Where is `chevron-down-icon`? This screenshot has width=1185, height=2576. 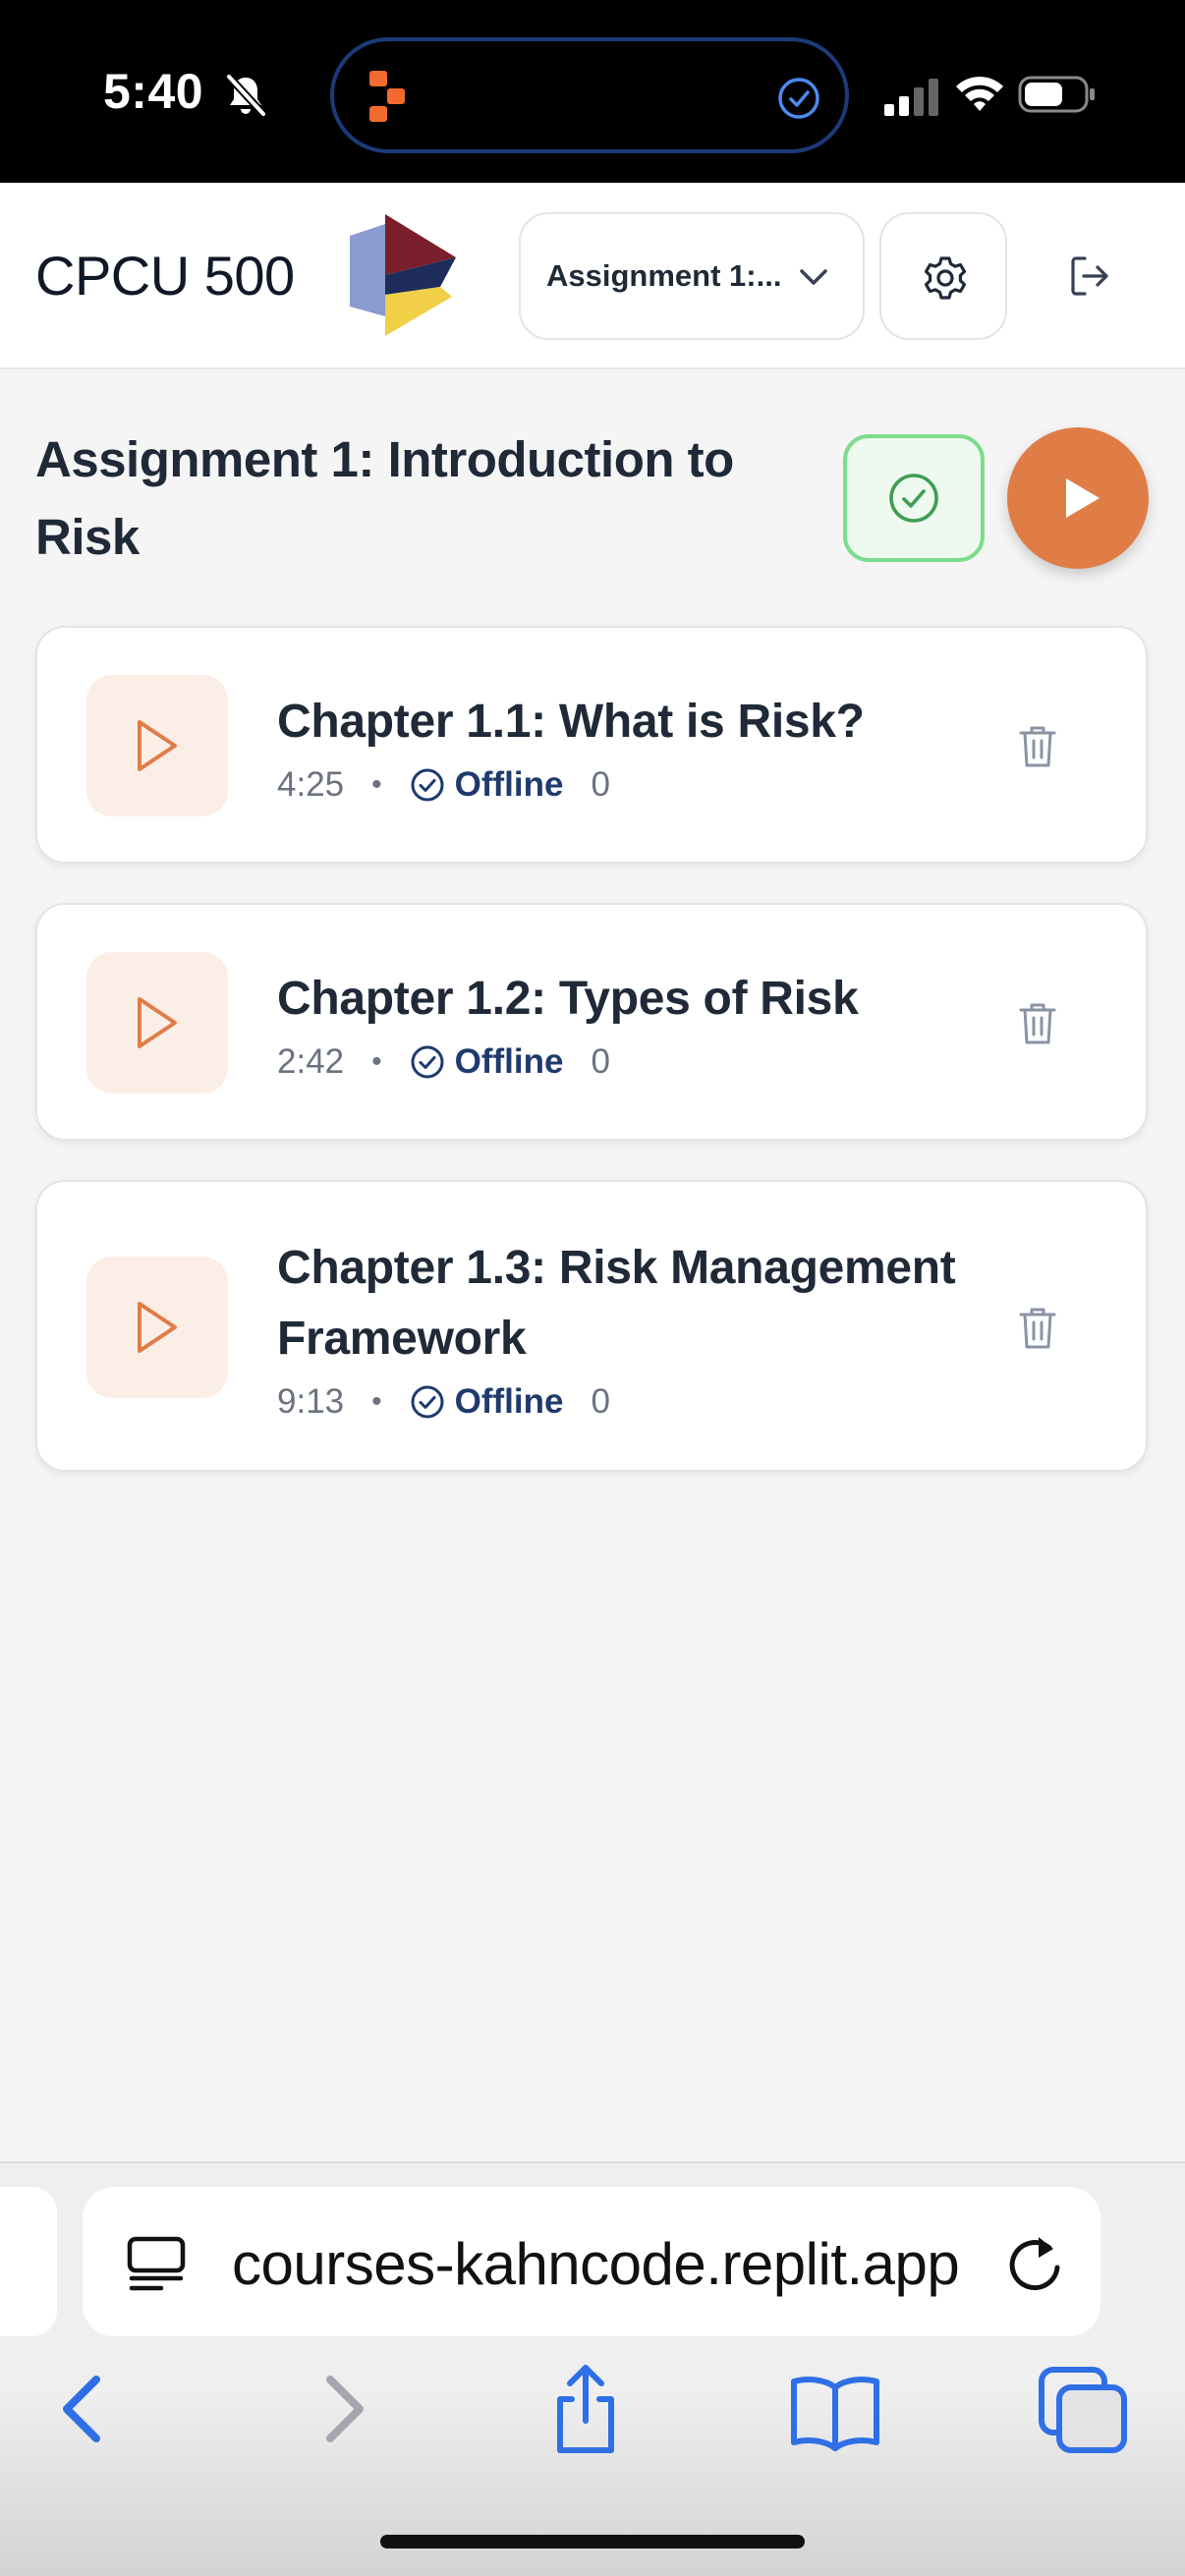
chevron-down-icon is located at coordinates (814, 277).